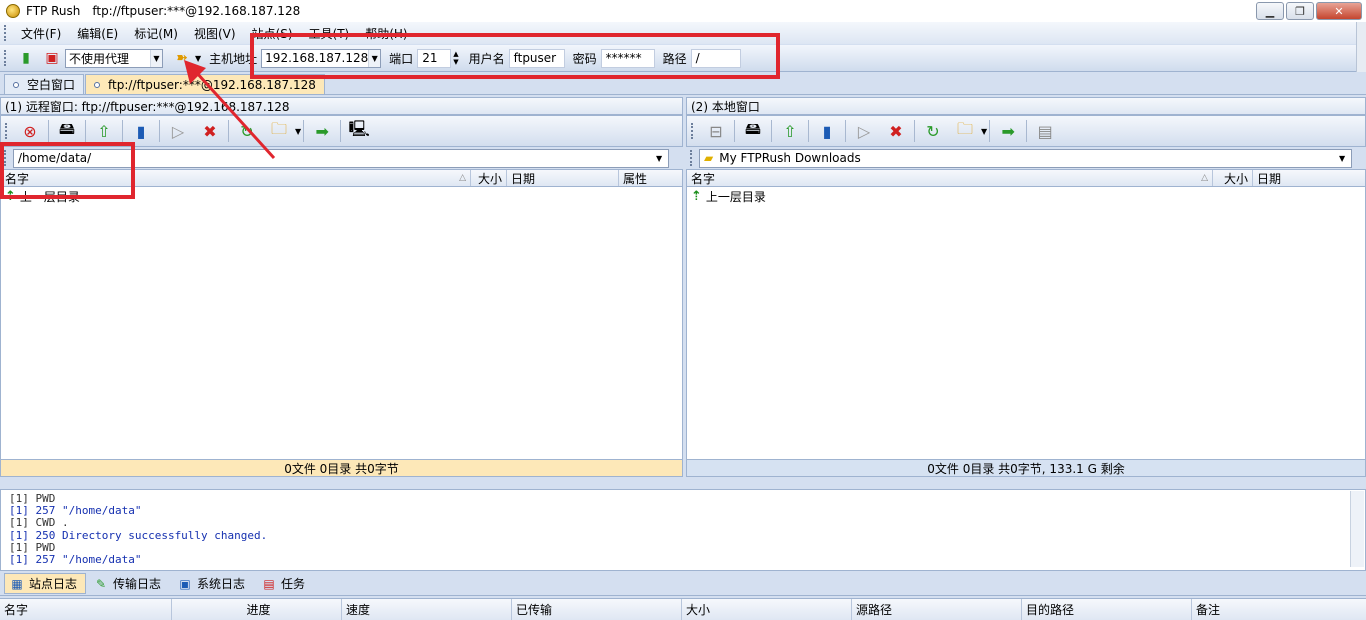  I want to click on menu-mark: 标记(M), so click(156, 33).